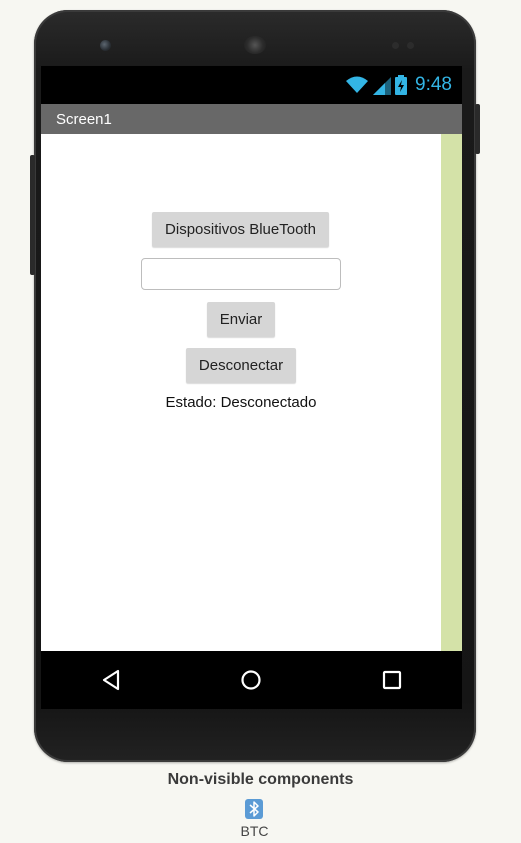 The height and width of the screenshot is (843, 521). Describe the element at coordinates (357, 84) in the screenshot. I see `wifi-icon` at that location.